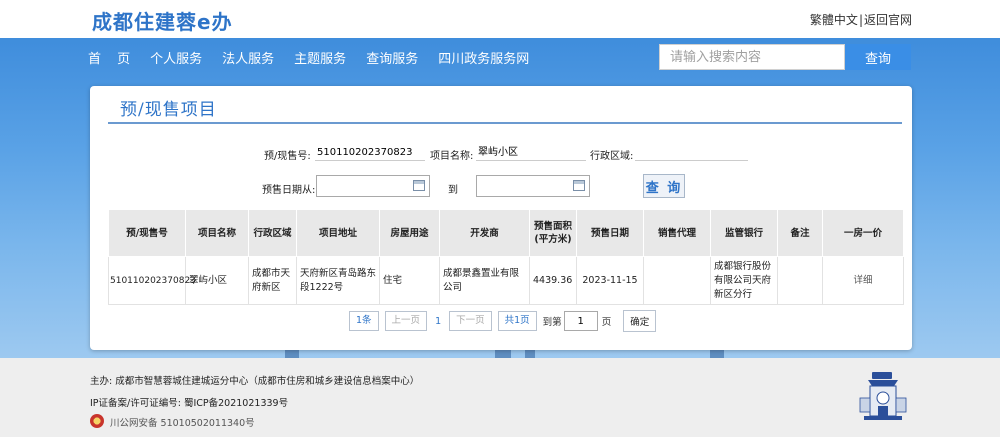 Image resolution: width=1000 pixels, height=437 pixels. Describe the element at coordinates (531, 153) in the screenshot. I see `project-name-field: 翠屿小区` at that location.